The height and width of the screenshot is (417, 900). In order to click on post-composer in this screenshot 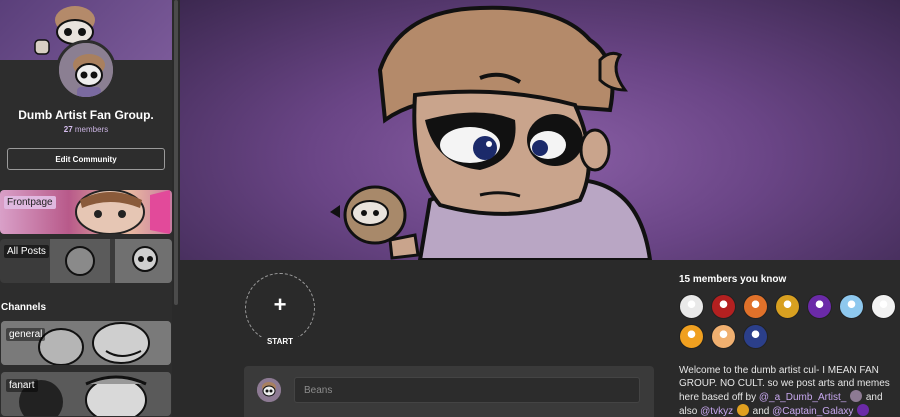, I will do `click(449, 391)`.